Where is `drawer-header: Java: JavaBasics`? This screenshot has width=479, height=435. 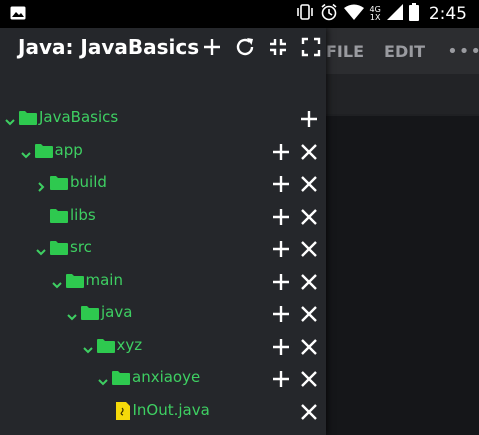
drawer-header: Java: JavaBasics is located at coordinates (163, 47).